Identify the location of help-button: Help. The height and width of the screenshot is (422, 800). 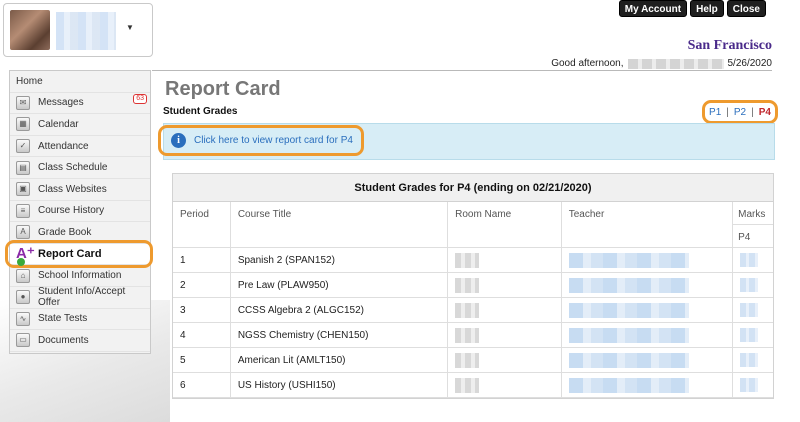
(707, 8).